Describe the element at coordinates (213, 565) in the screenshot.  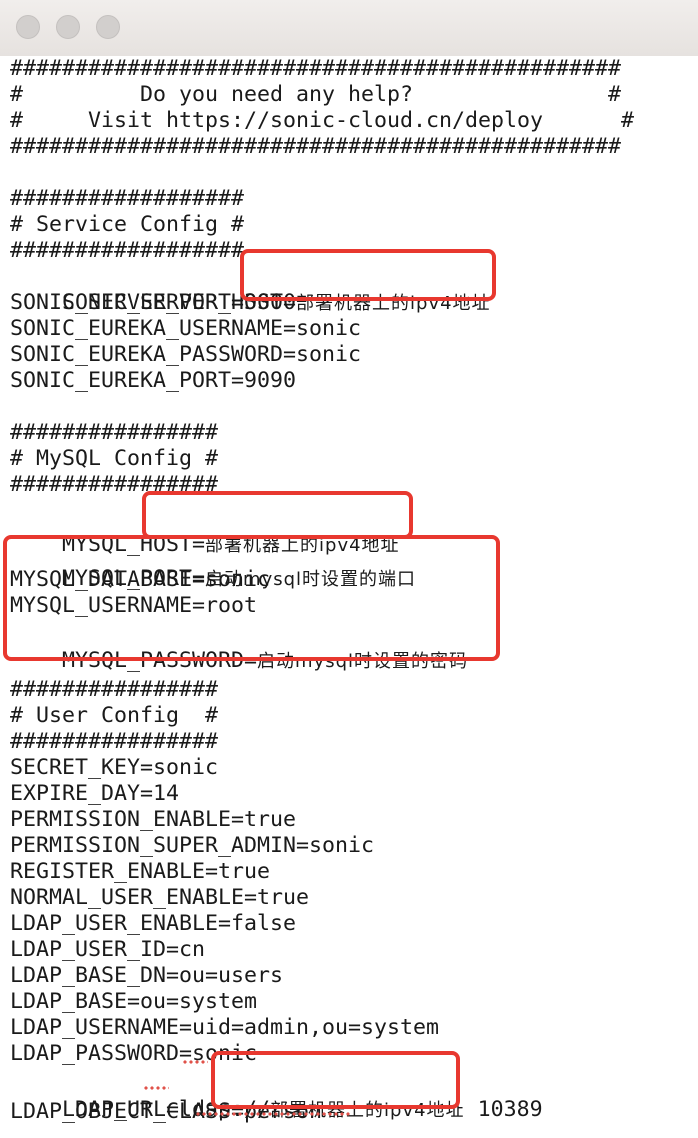
I see `config-line: MYSQL_PORT=启动mysql时设置的端口` at that location.